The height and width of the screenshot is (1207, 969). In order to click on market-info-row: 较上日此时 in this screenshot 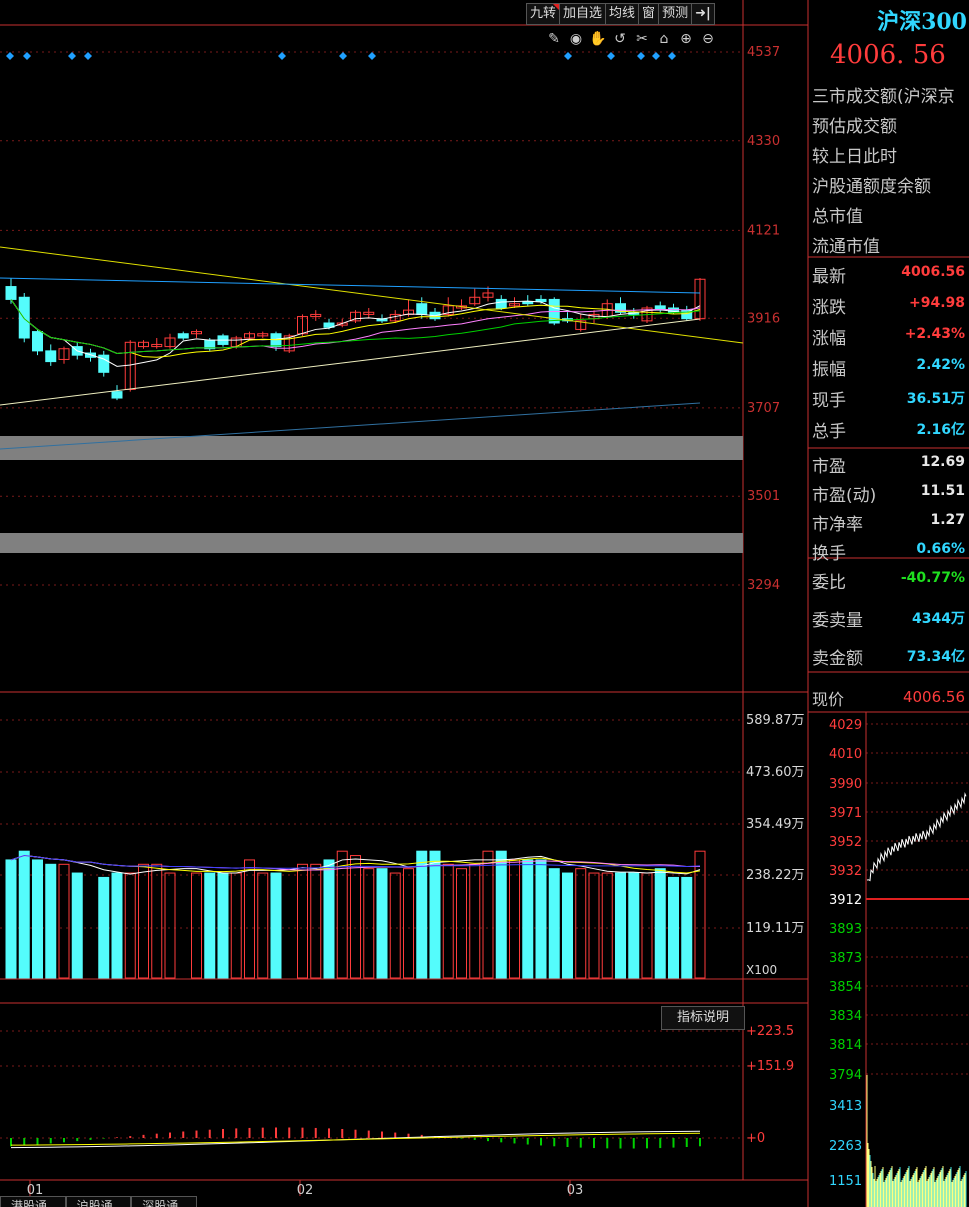, I will do `click(890, 154)`.